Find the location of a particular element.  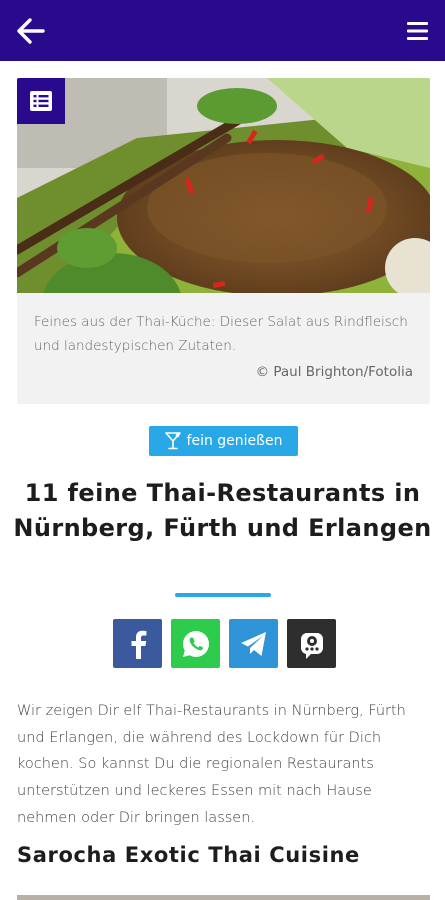

share-buttons is located at coordinates (224, 643).